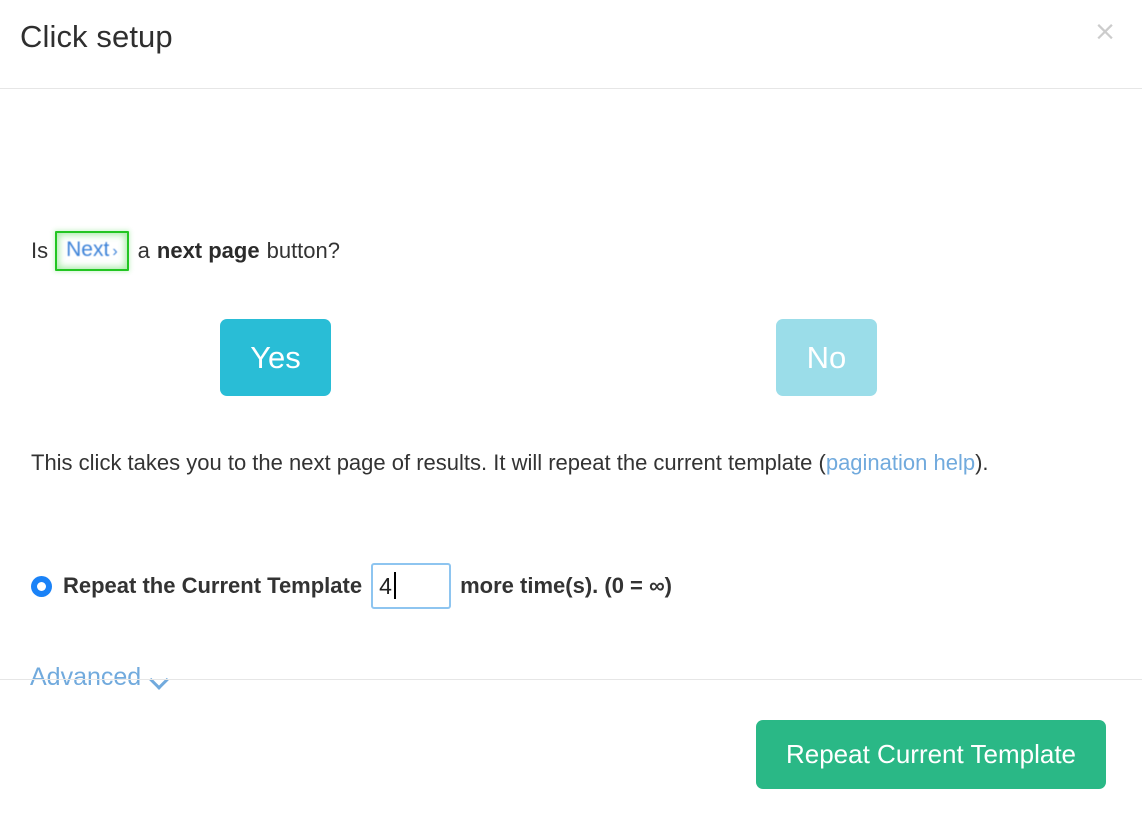  I want to click on question-prefix: Is, so click(40, 250).